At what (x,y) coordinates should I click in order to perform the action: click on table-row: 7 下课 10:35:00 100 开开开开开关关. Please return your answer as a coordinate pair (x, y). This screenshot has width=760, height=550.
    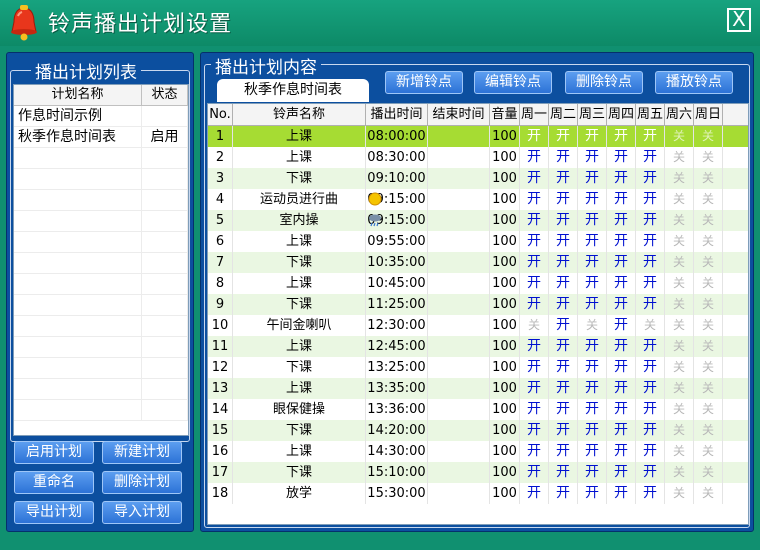
    Looking at the image, I should click on (478, 262).